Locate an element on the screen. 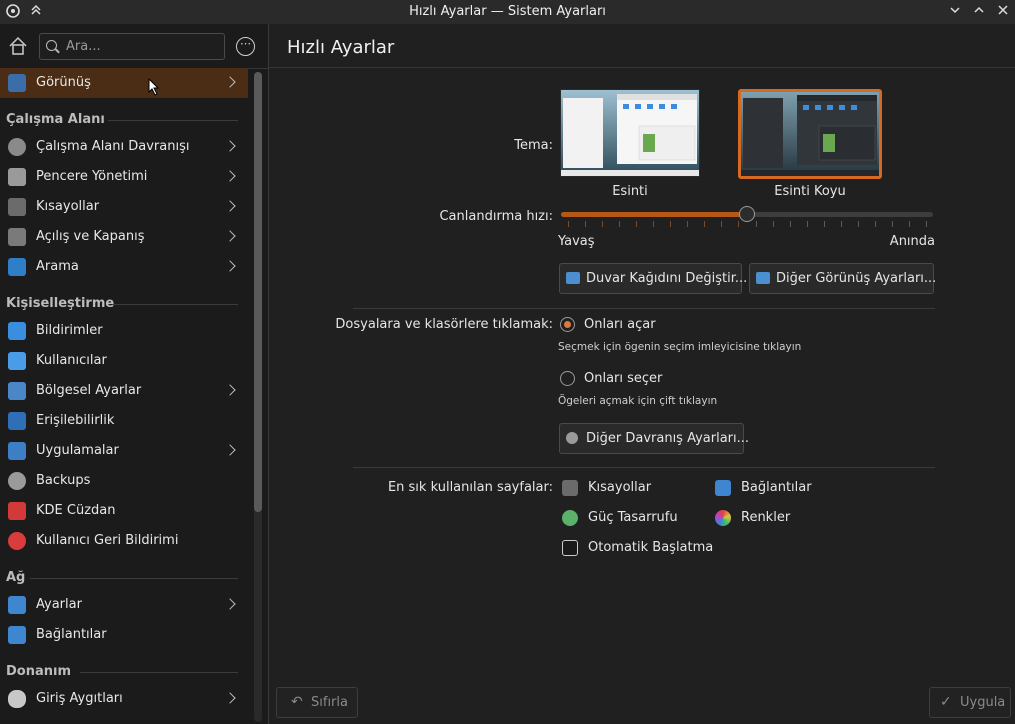 The width and height of the screenshot is (1015, 724). search-settings-icon is located at coordinates (17, 267).